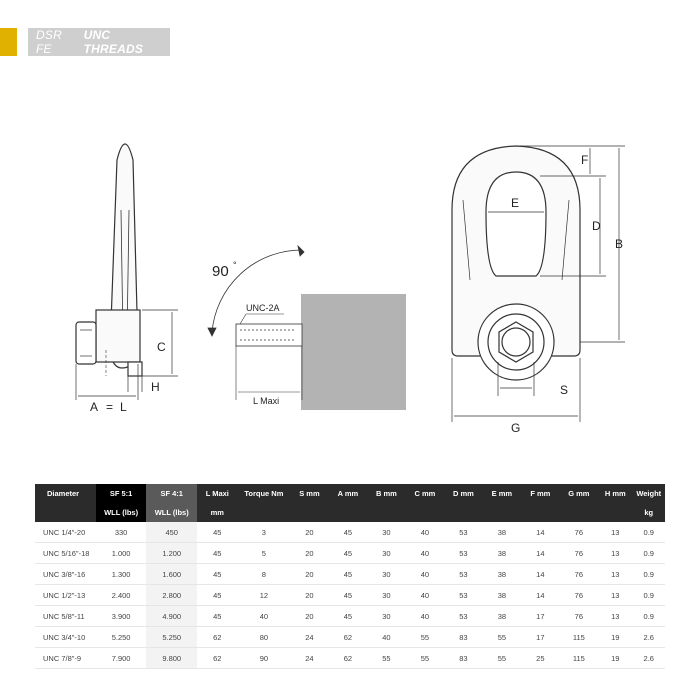 Image resolution: width=700 pixels, height=700 pixels. I want to click on column-header: A mm, so click(348, 493).